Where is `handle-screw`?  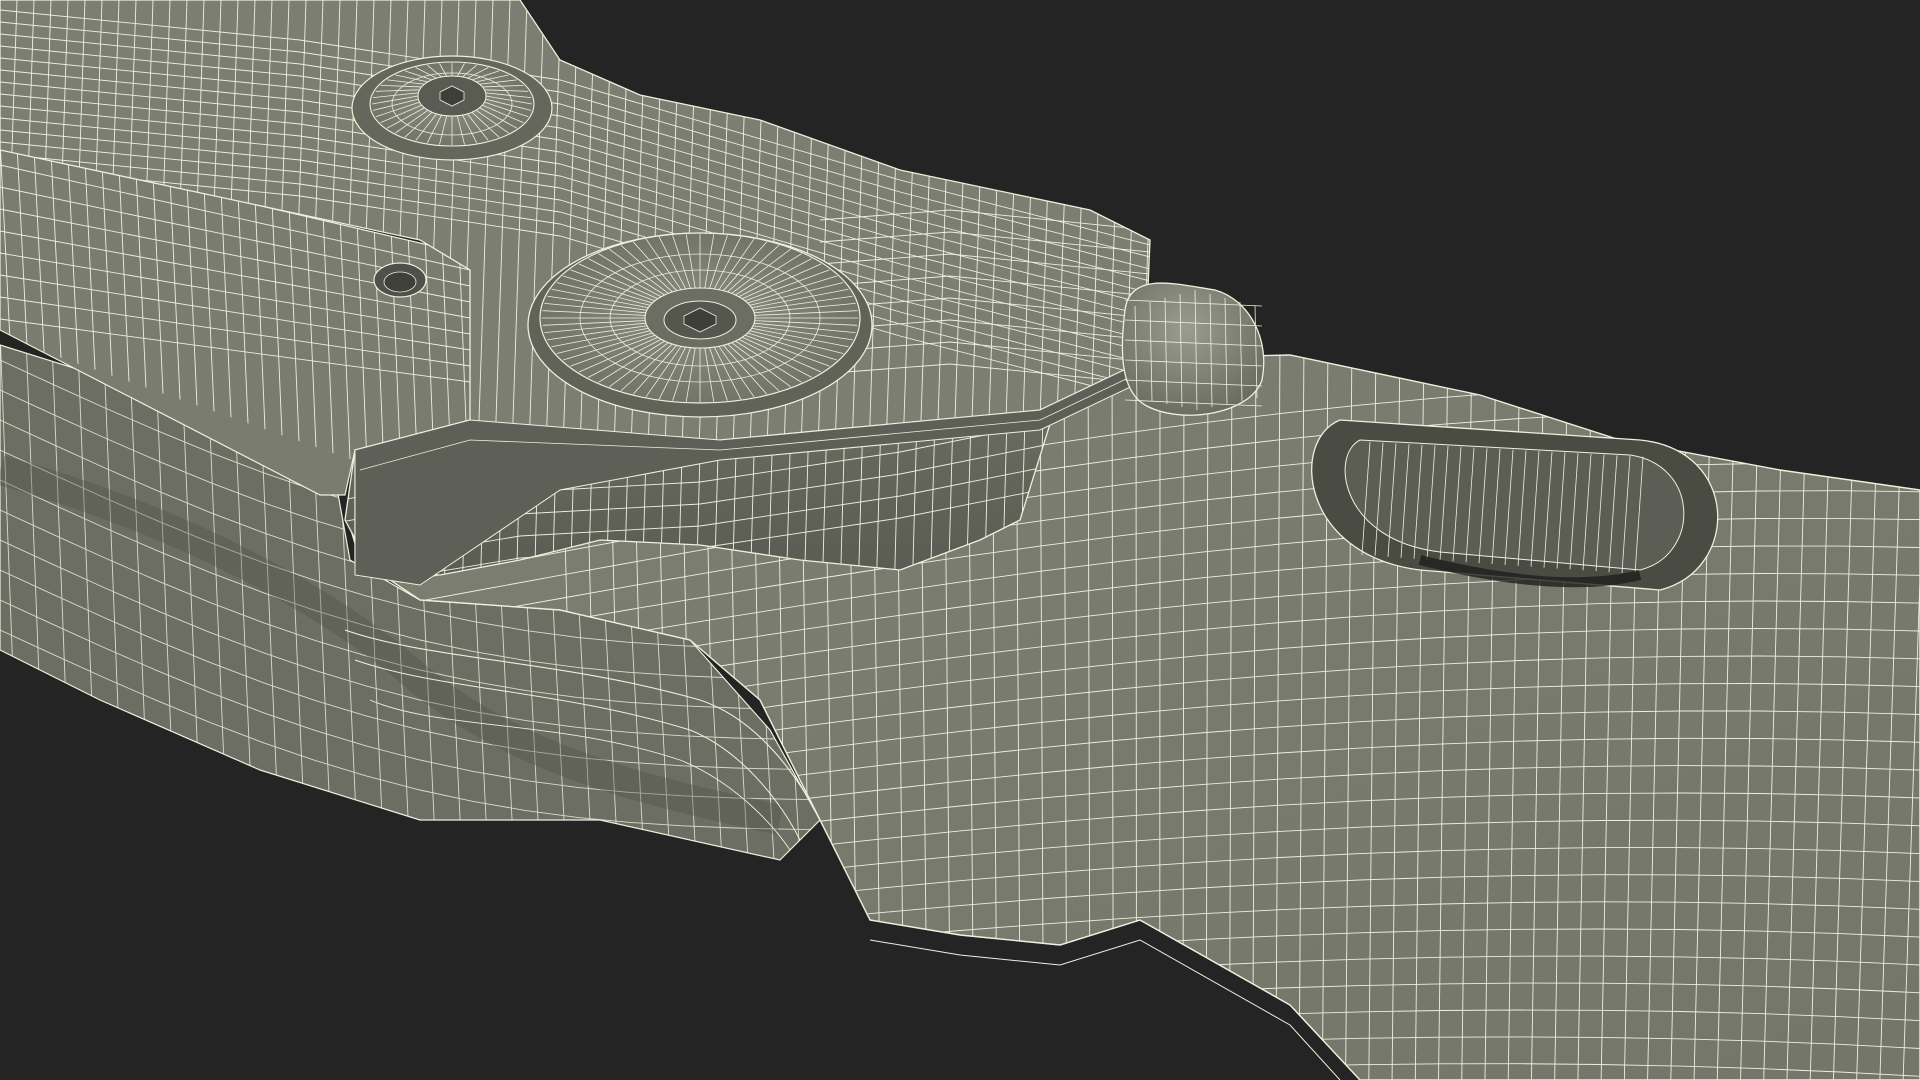
handle-screw is located at coordinates (452, 108).